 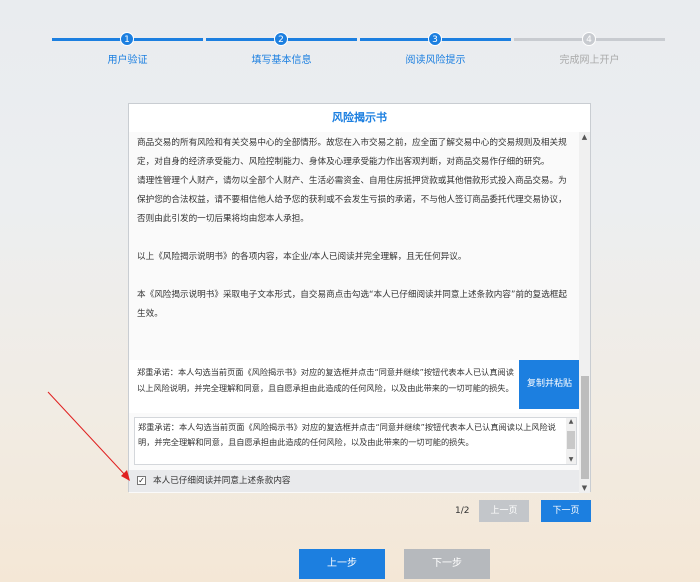 I want to click on step-label: 填写基本信息, so click(x=281, y=60).